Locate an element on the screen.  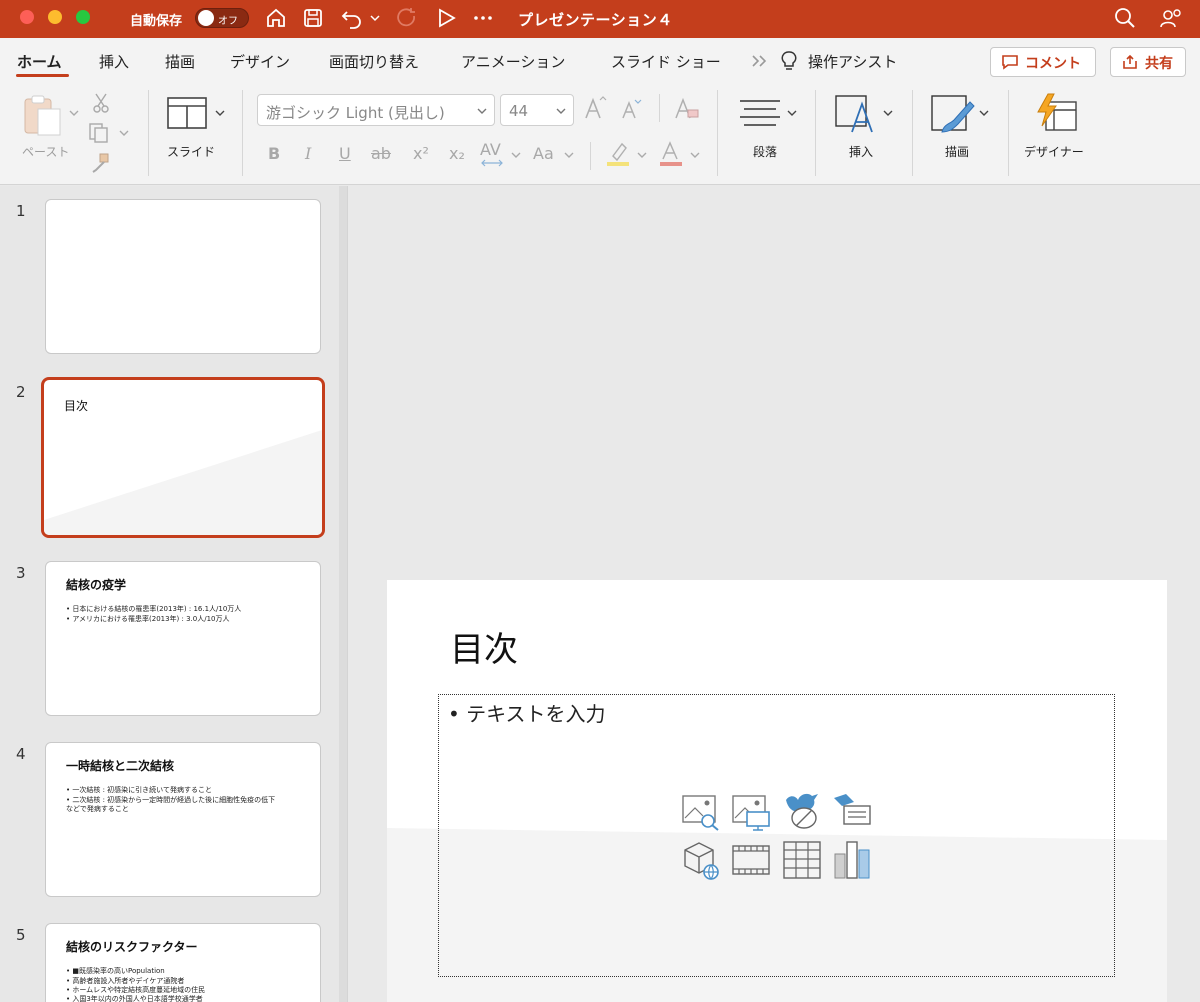
draw-chevron-down-icon is located at coordinates (984, 113).